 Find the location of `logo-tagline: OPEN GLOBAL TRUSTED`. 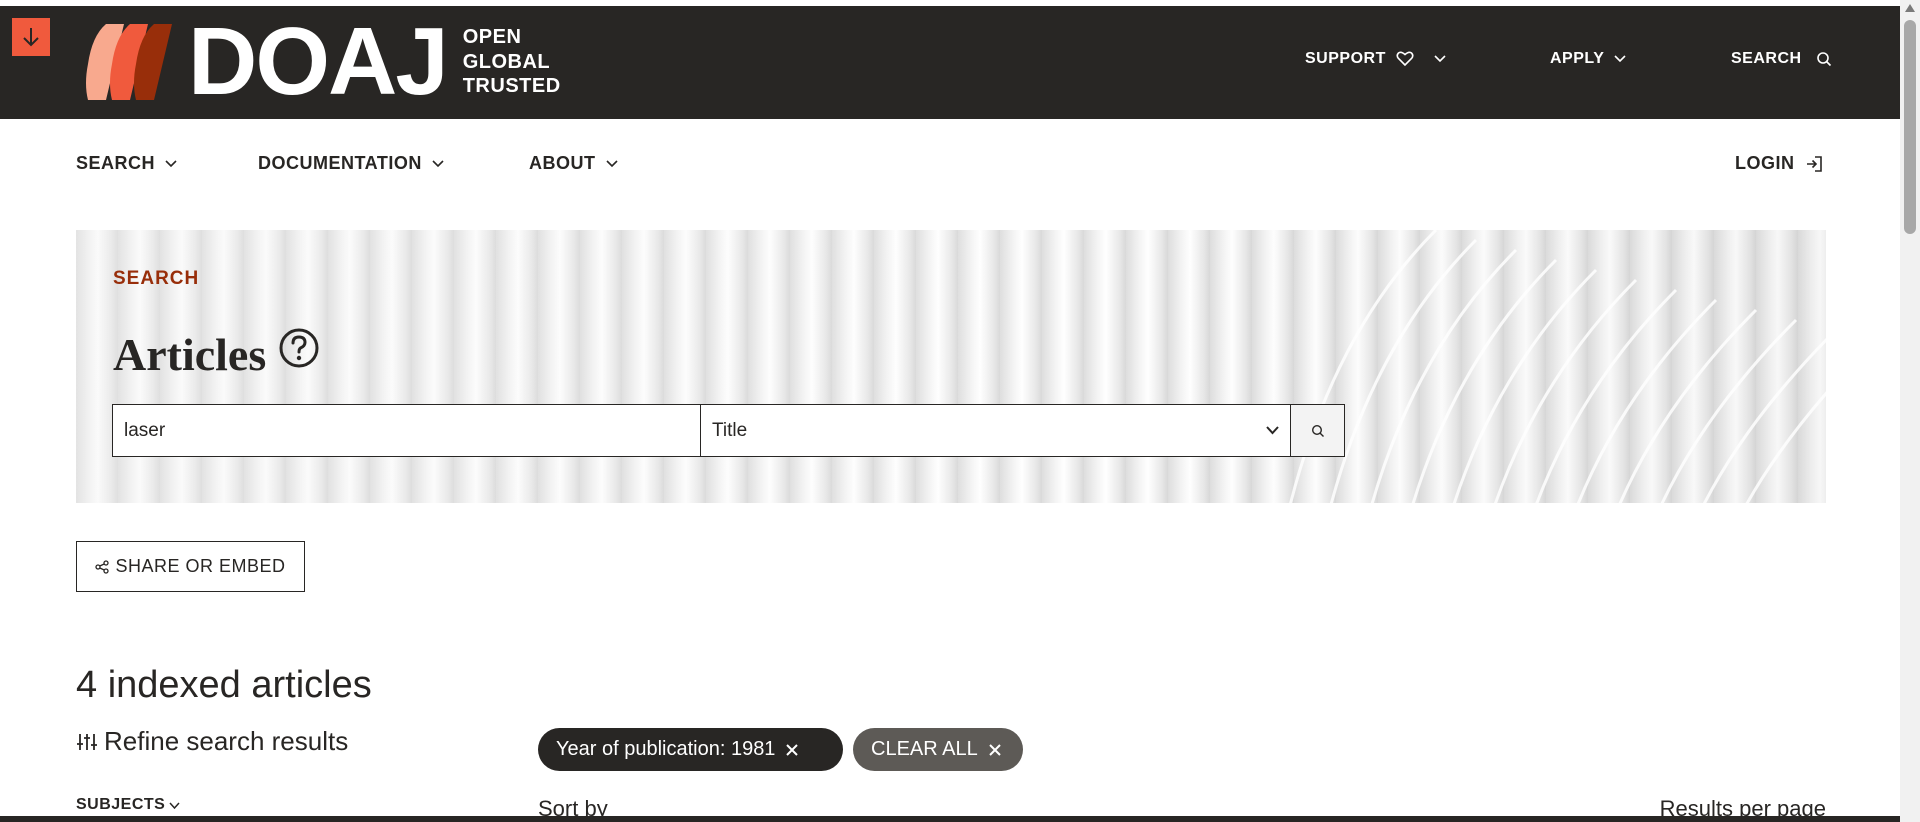

logo-tagline: OPEN GLOBAL TRUSTED is located at coordinates (512, 62).